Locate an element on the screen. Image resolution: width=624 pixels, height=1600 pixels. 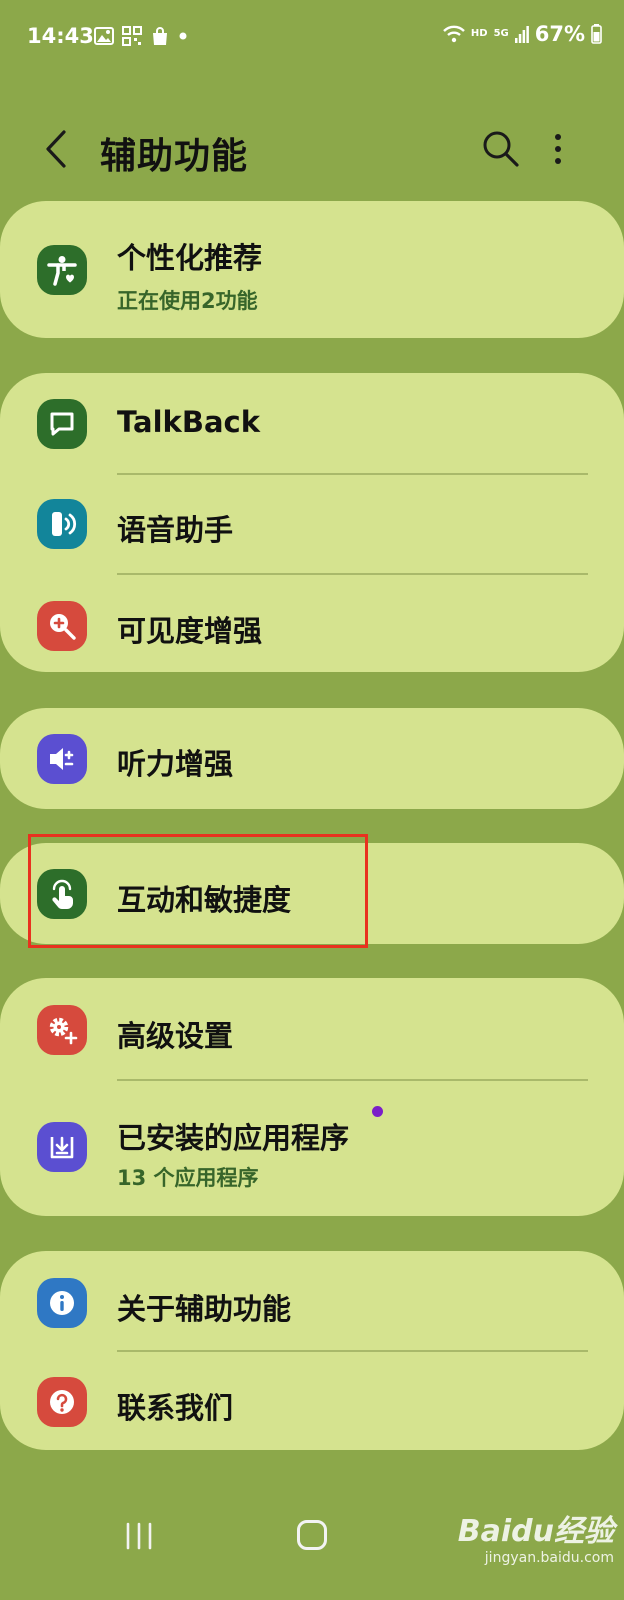
accessibility-person-icon is located at coordinates (62, 270).